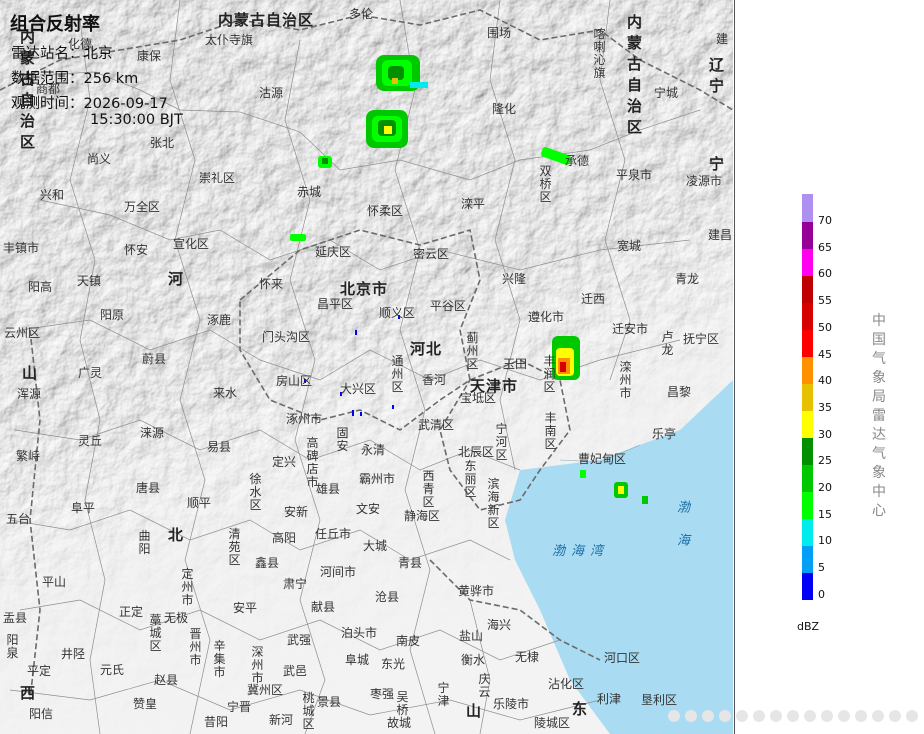 This screenshot has width=924, height=734. Describe the element at coordinates (825, 381) in the screenshot. I see `colorbar-tick-label: 40` at that location.